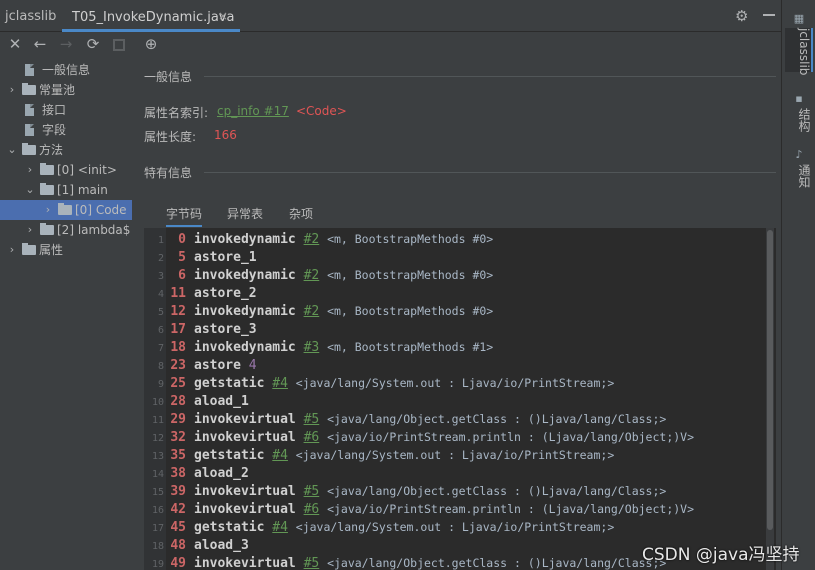 The image size is (815, 570). Describe the element at coordinates (799, 179) in the screenshot. I see `tool-tab-notifications: 通知` at that location.